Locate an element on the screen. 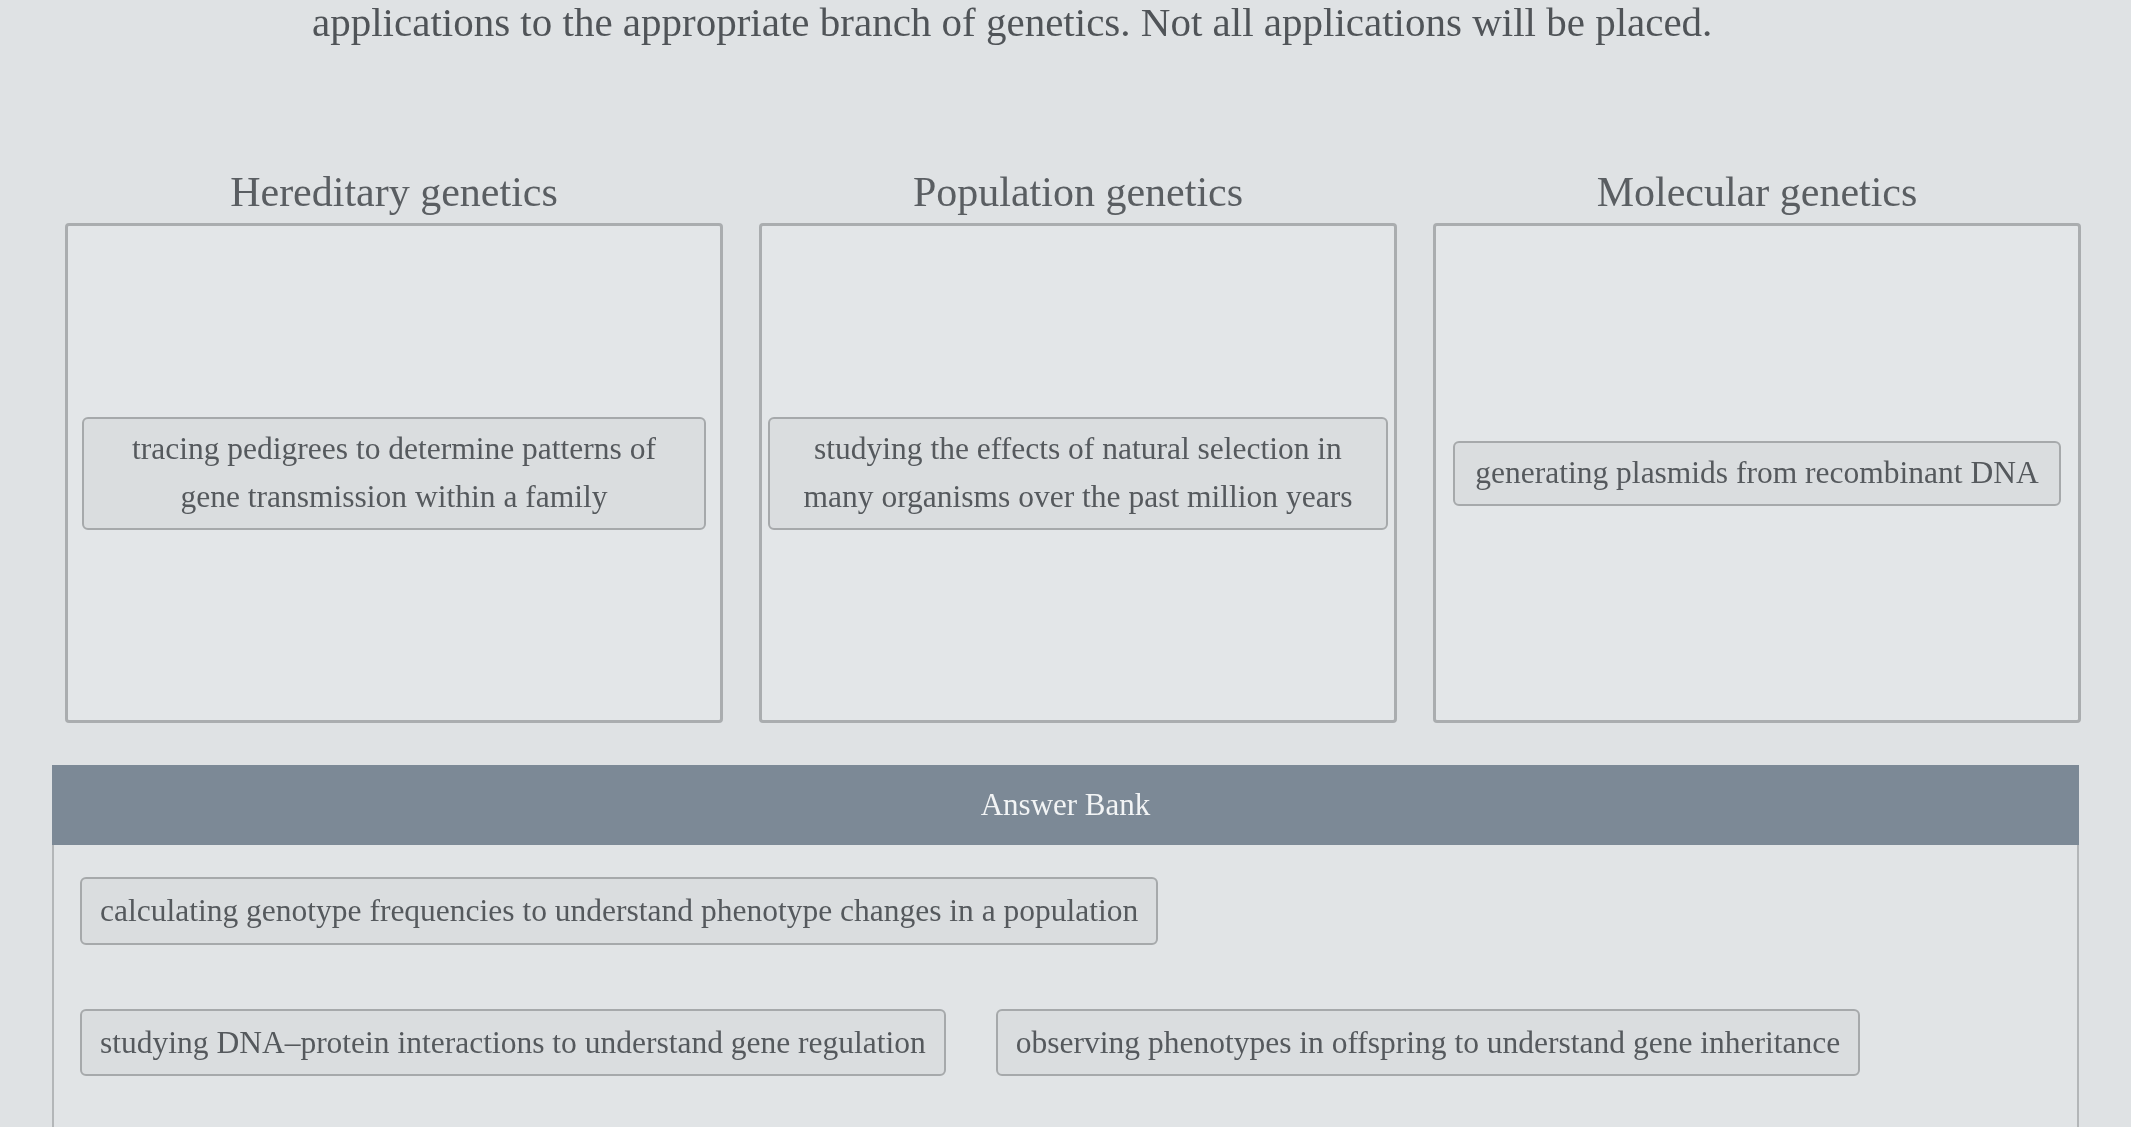 The width and height of the screenshot is (2131, 1127). answer-card: studying the effects of natural selection in many organisms over the past million years is located at coordinates (1078, 473).